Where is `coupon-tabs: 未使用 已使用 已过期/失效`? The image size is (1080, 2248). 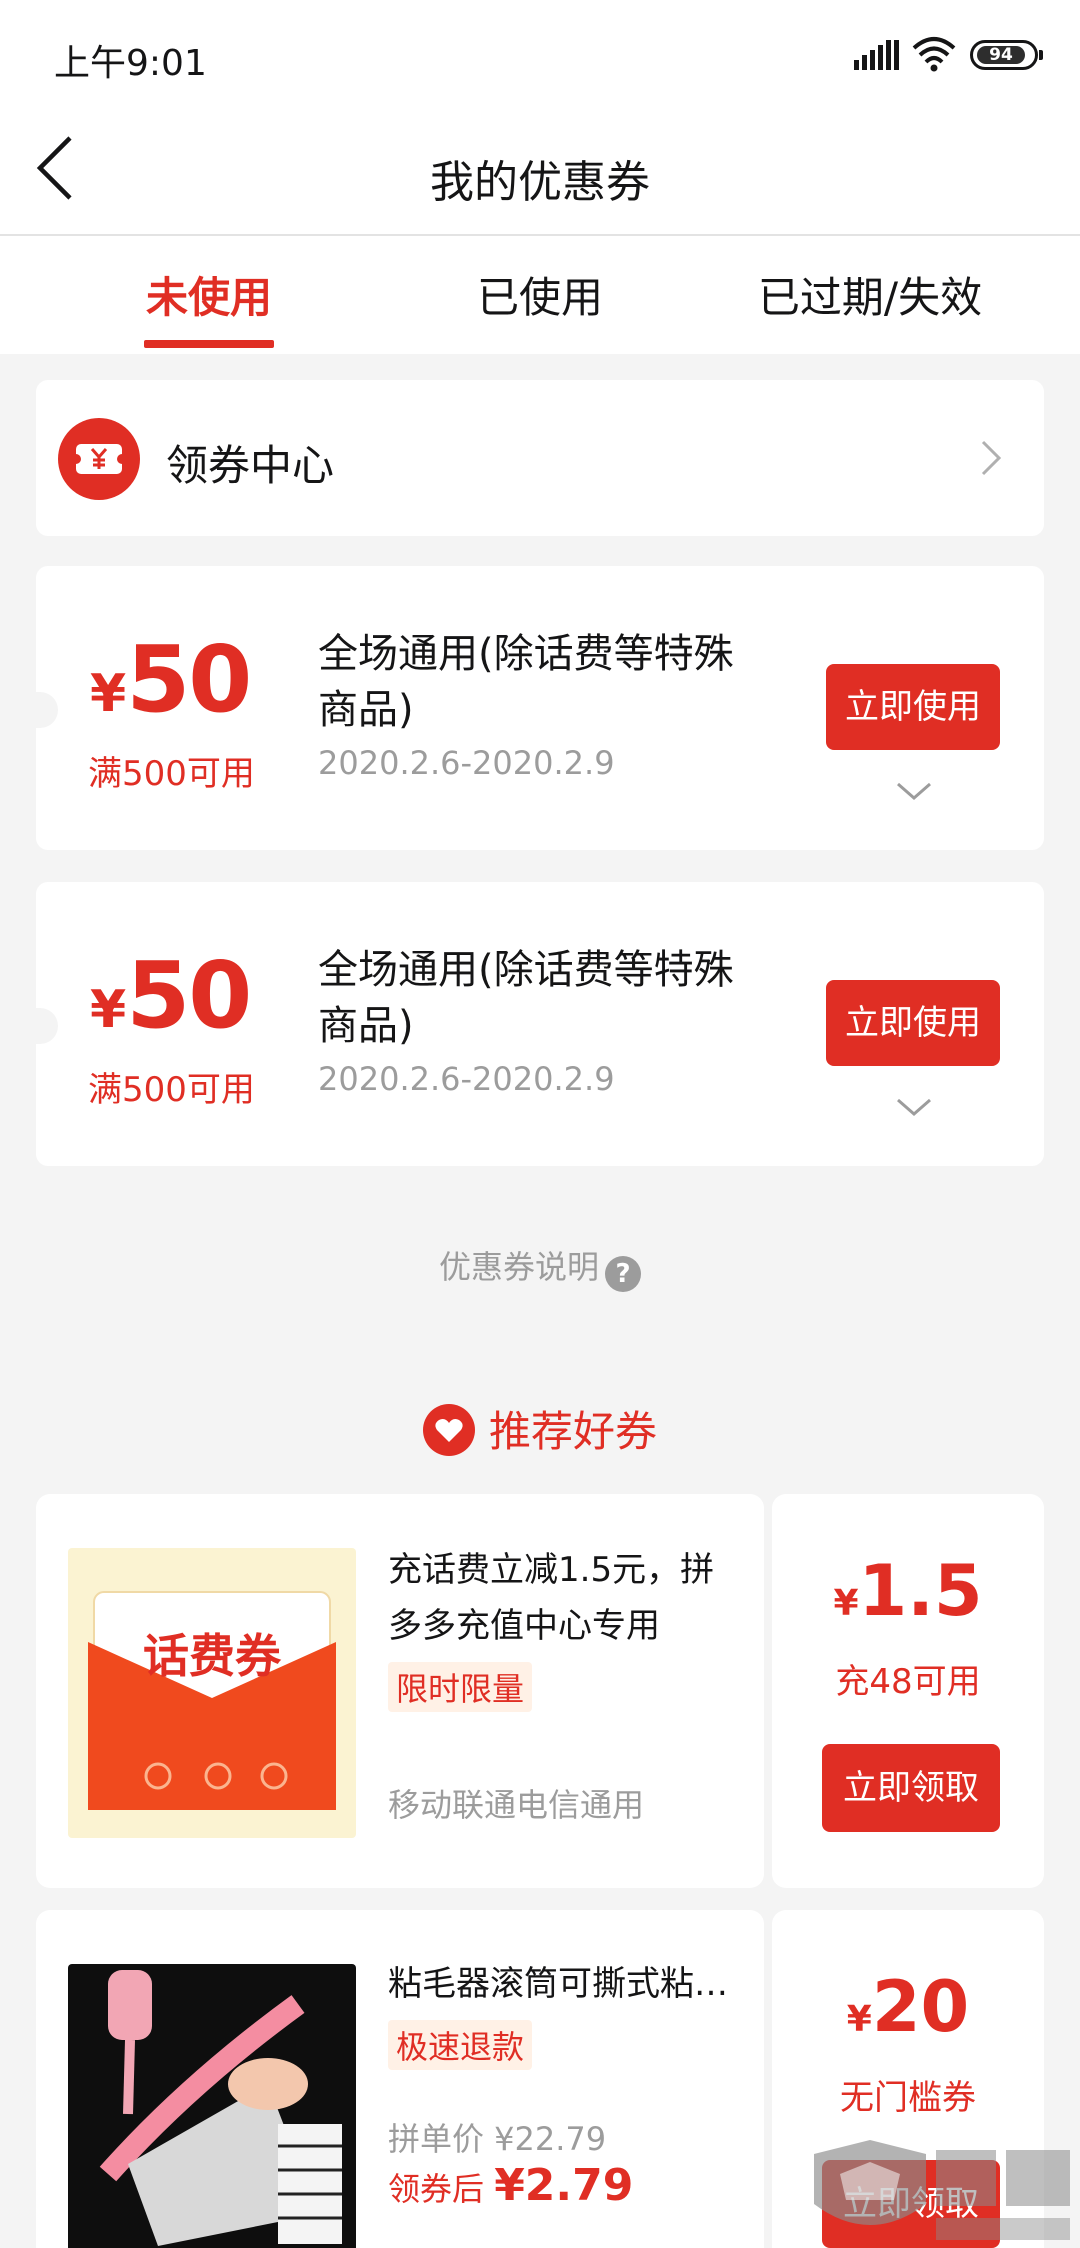
coupon-tabs: 未使用 已使用 已过期/失效 is located at coordinates (540, 295).